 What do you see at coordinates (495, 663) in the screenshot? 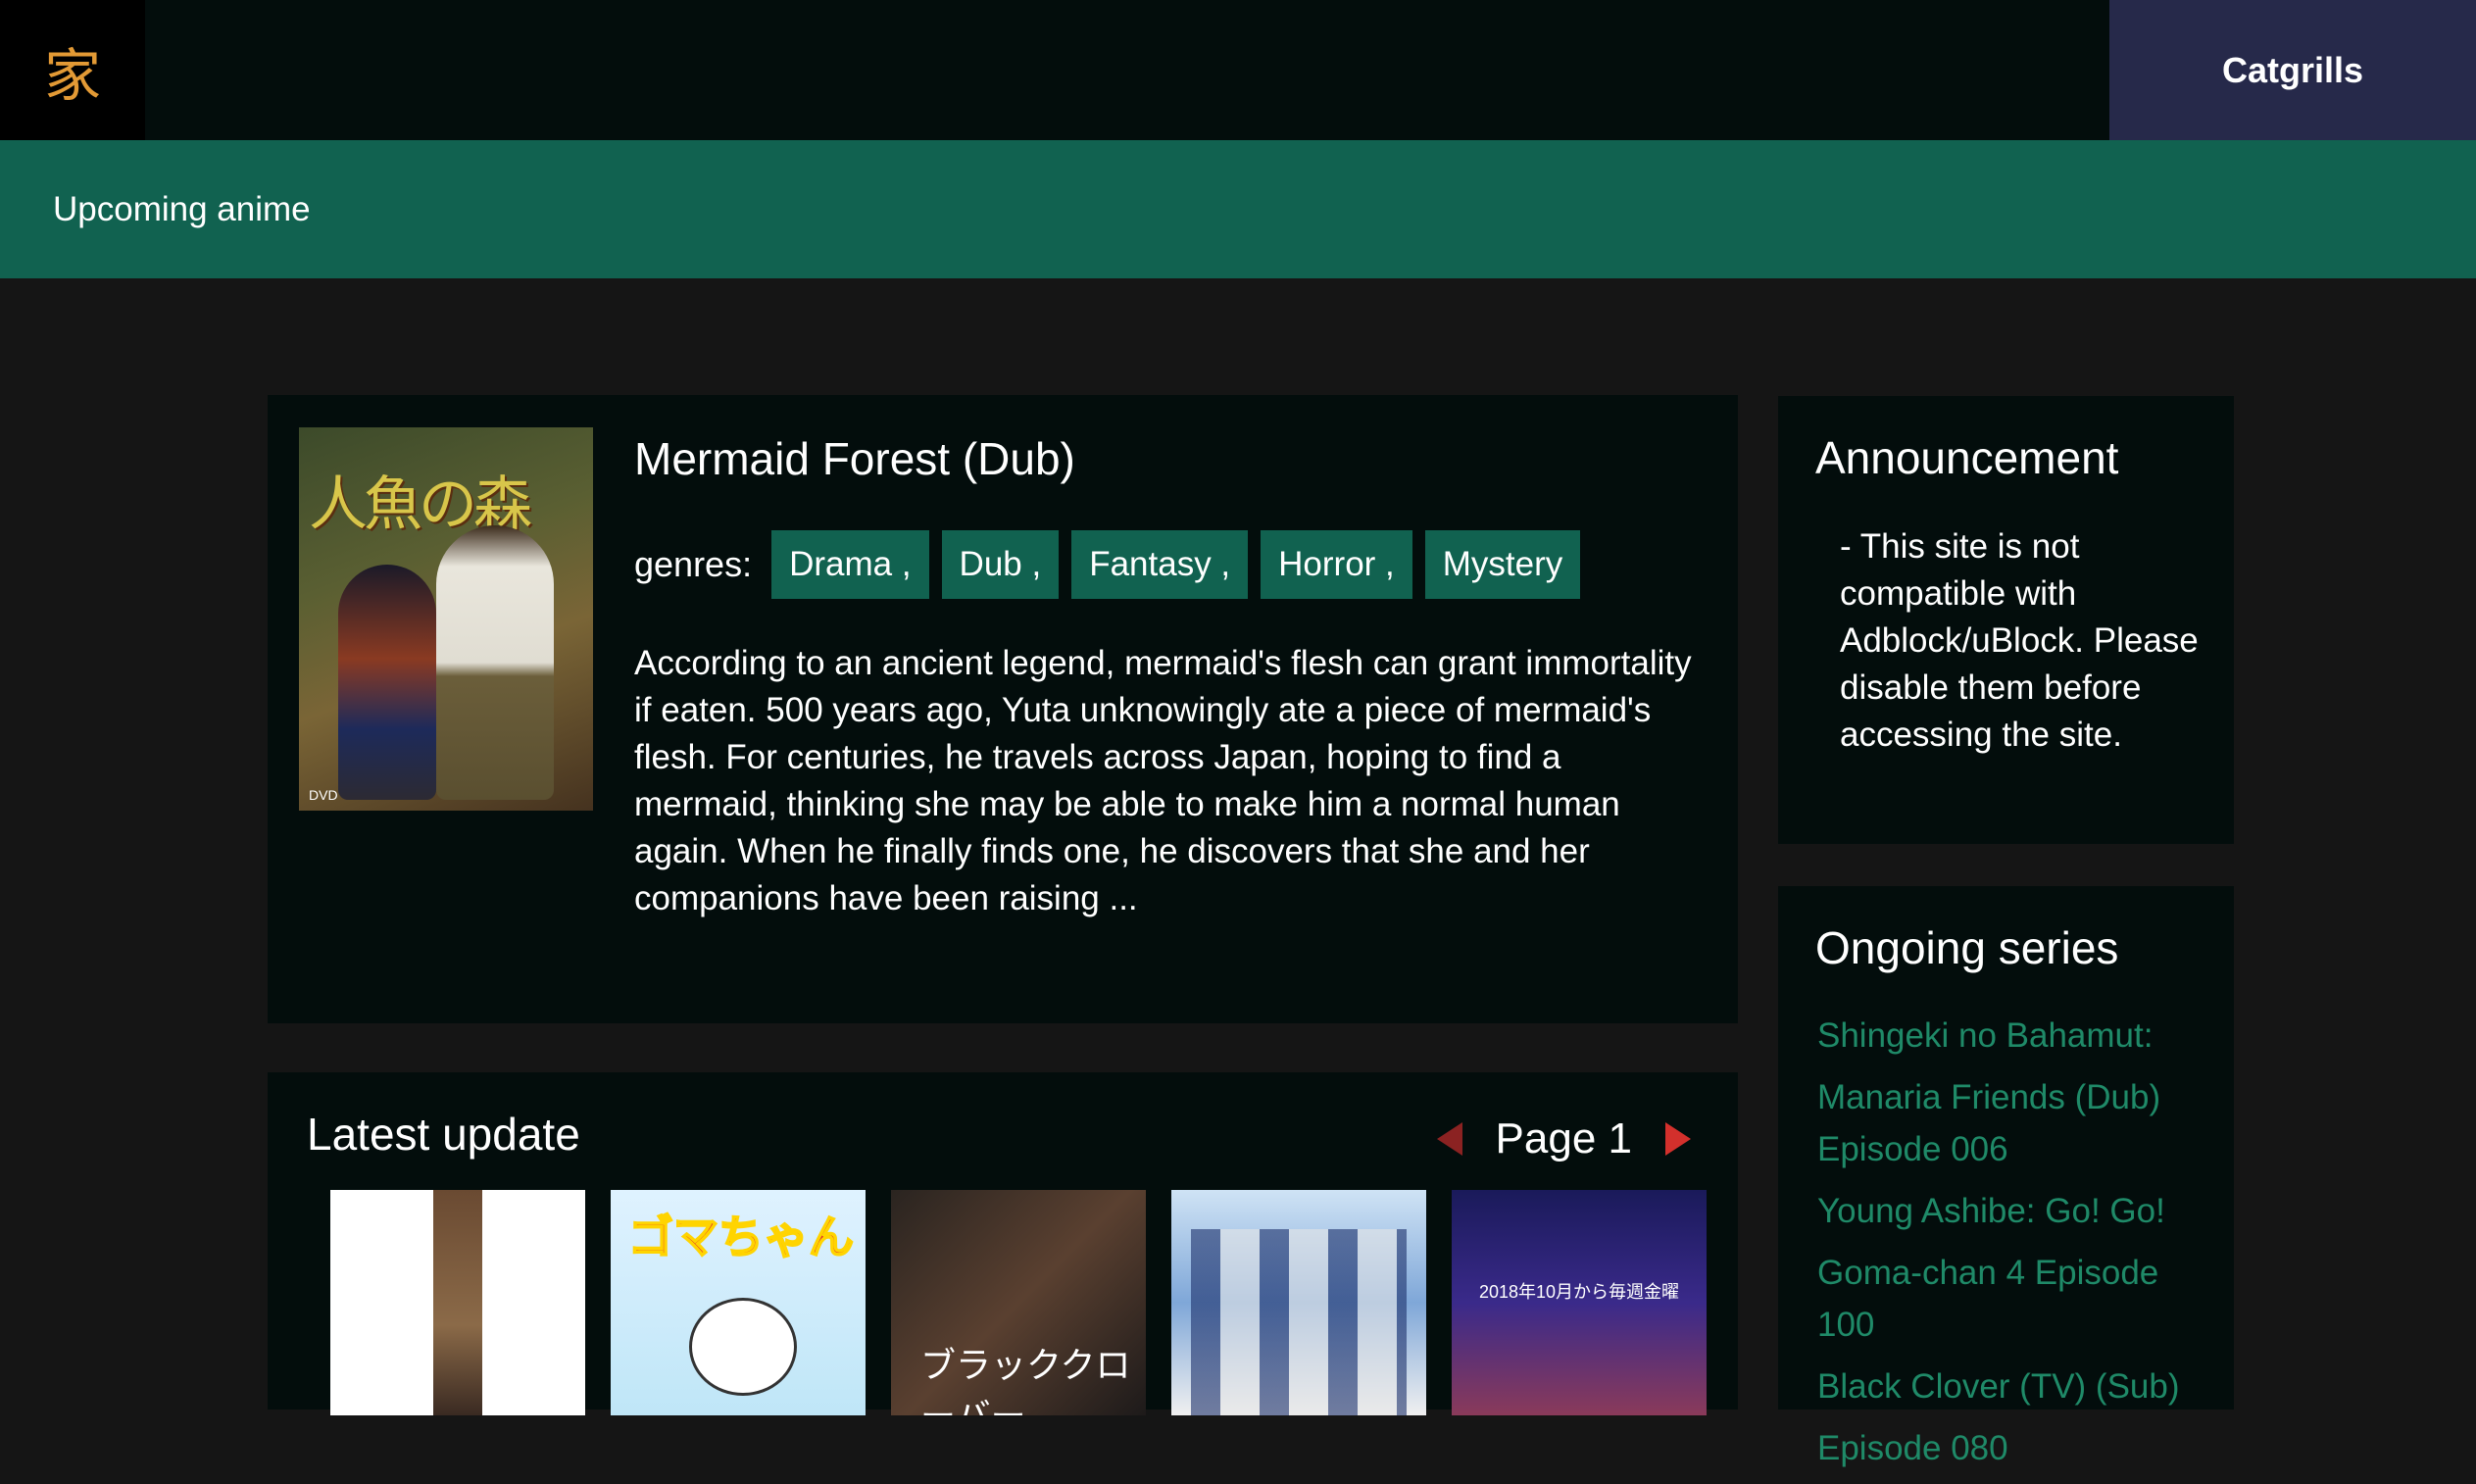
I see `cover-figure-right` at bounding box center [495, 663].